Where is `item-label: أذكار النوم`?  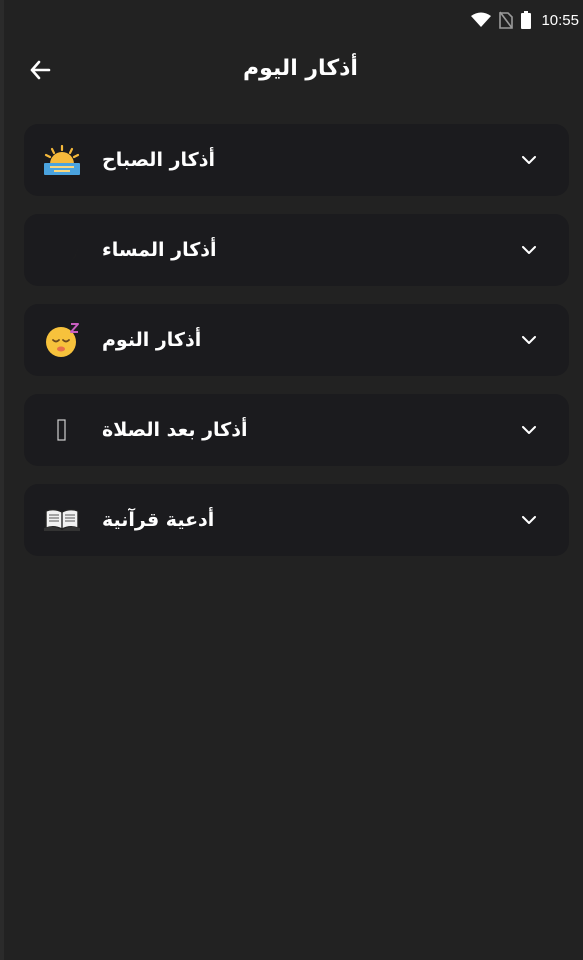 item-label: أذكار النوم is located at coordinates (152, 340).